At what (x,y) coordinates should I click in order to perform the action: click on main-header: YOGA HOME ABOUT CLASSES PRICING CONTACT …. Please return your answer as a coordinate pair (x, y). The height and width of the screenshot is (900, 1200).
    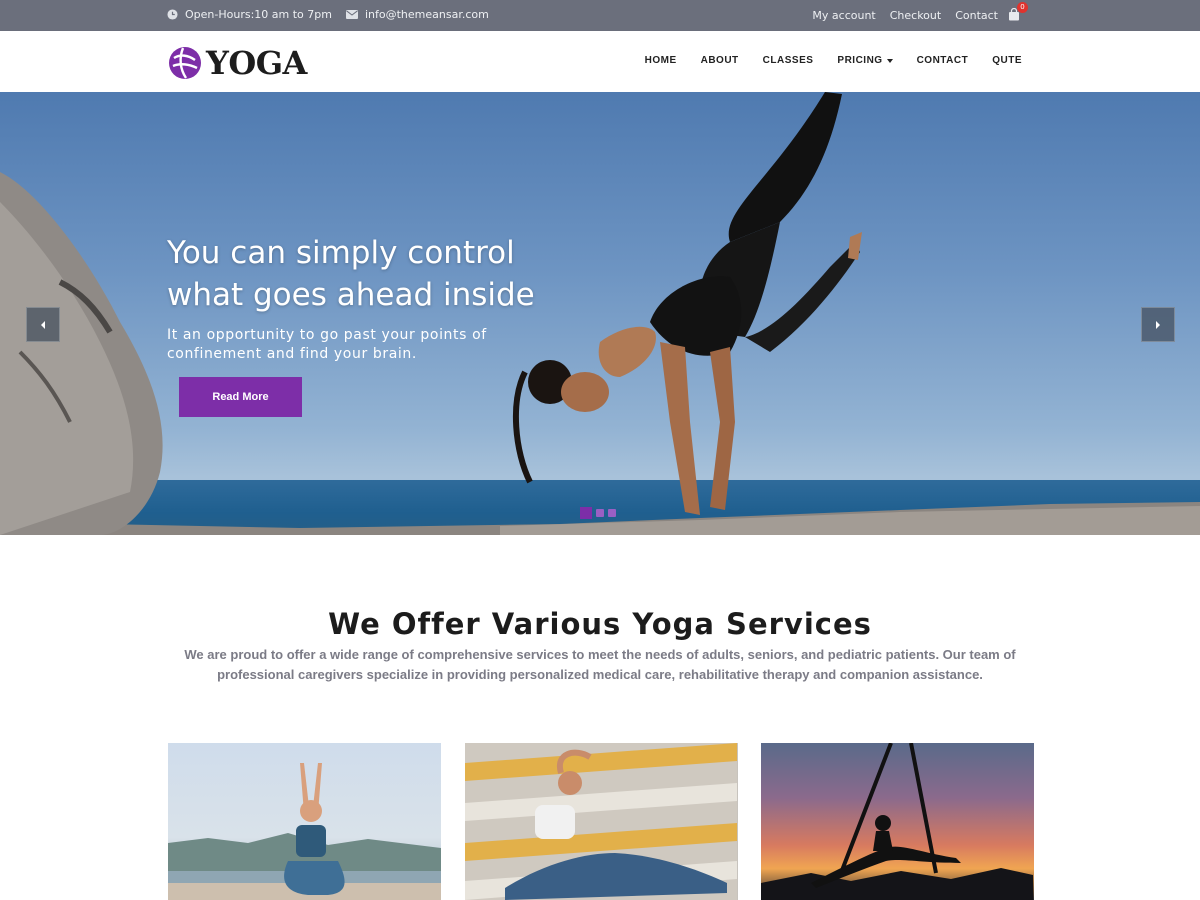
    Looking at the image, I should click on (600, 61).